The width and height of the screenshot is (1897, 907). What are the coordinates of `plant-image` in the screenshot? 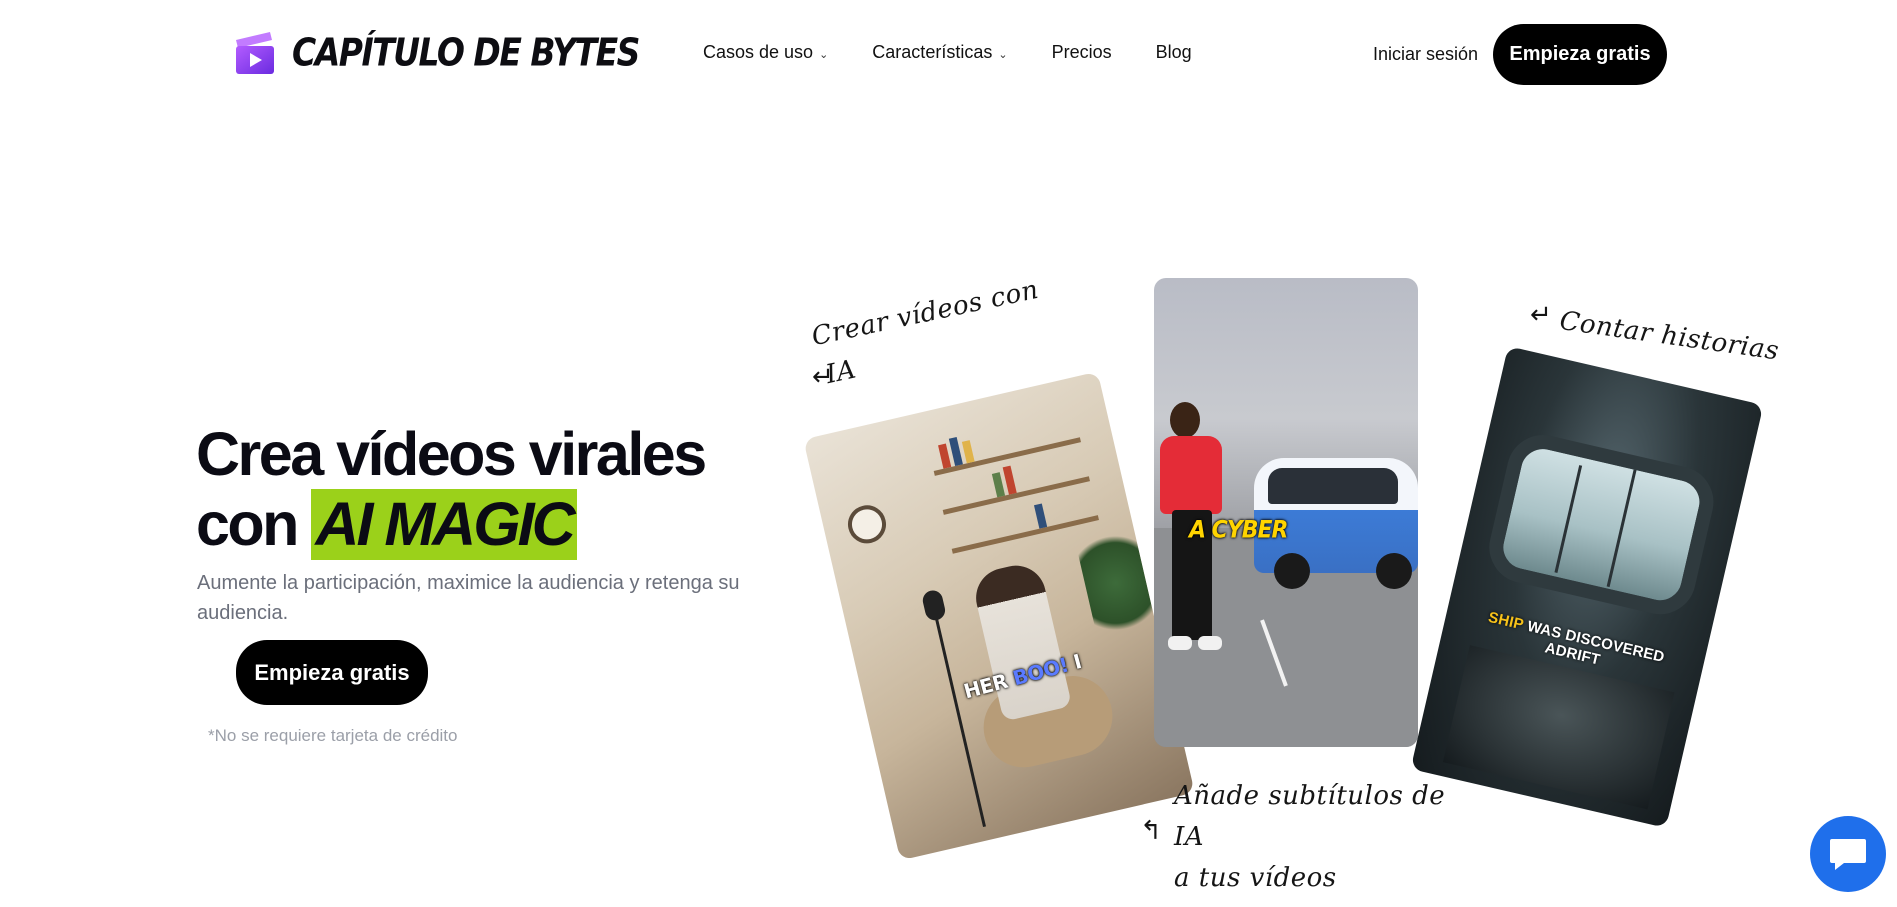 It's located at (1115, 583).